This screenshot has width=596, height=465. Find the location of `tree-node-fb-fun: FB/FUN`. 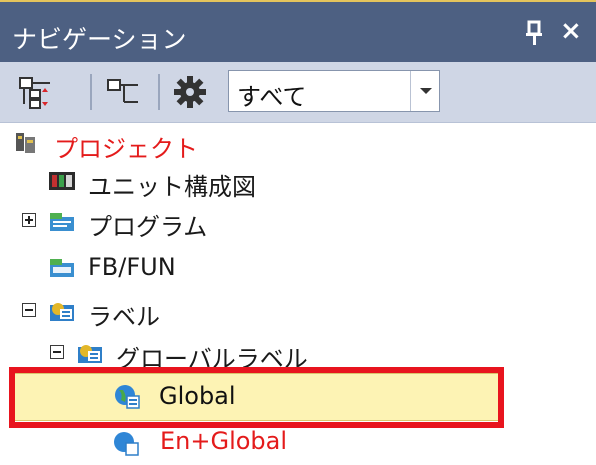

tree-node-fb-fun: FB/FUN is located at coordinates (248, 268).